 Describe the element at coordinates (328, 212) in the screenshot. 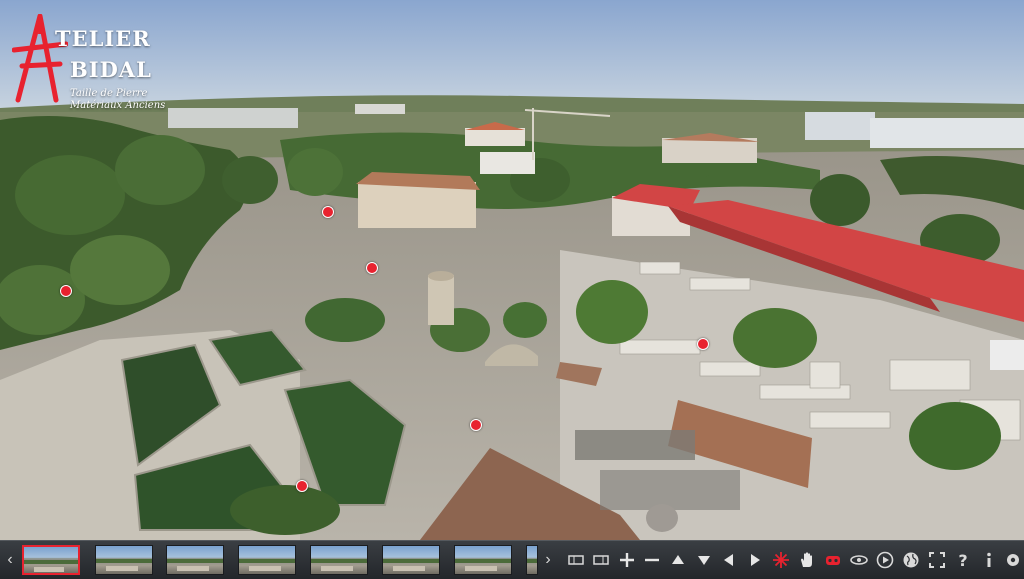

I see `hotspot-villa` at that location.